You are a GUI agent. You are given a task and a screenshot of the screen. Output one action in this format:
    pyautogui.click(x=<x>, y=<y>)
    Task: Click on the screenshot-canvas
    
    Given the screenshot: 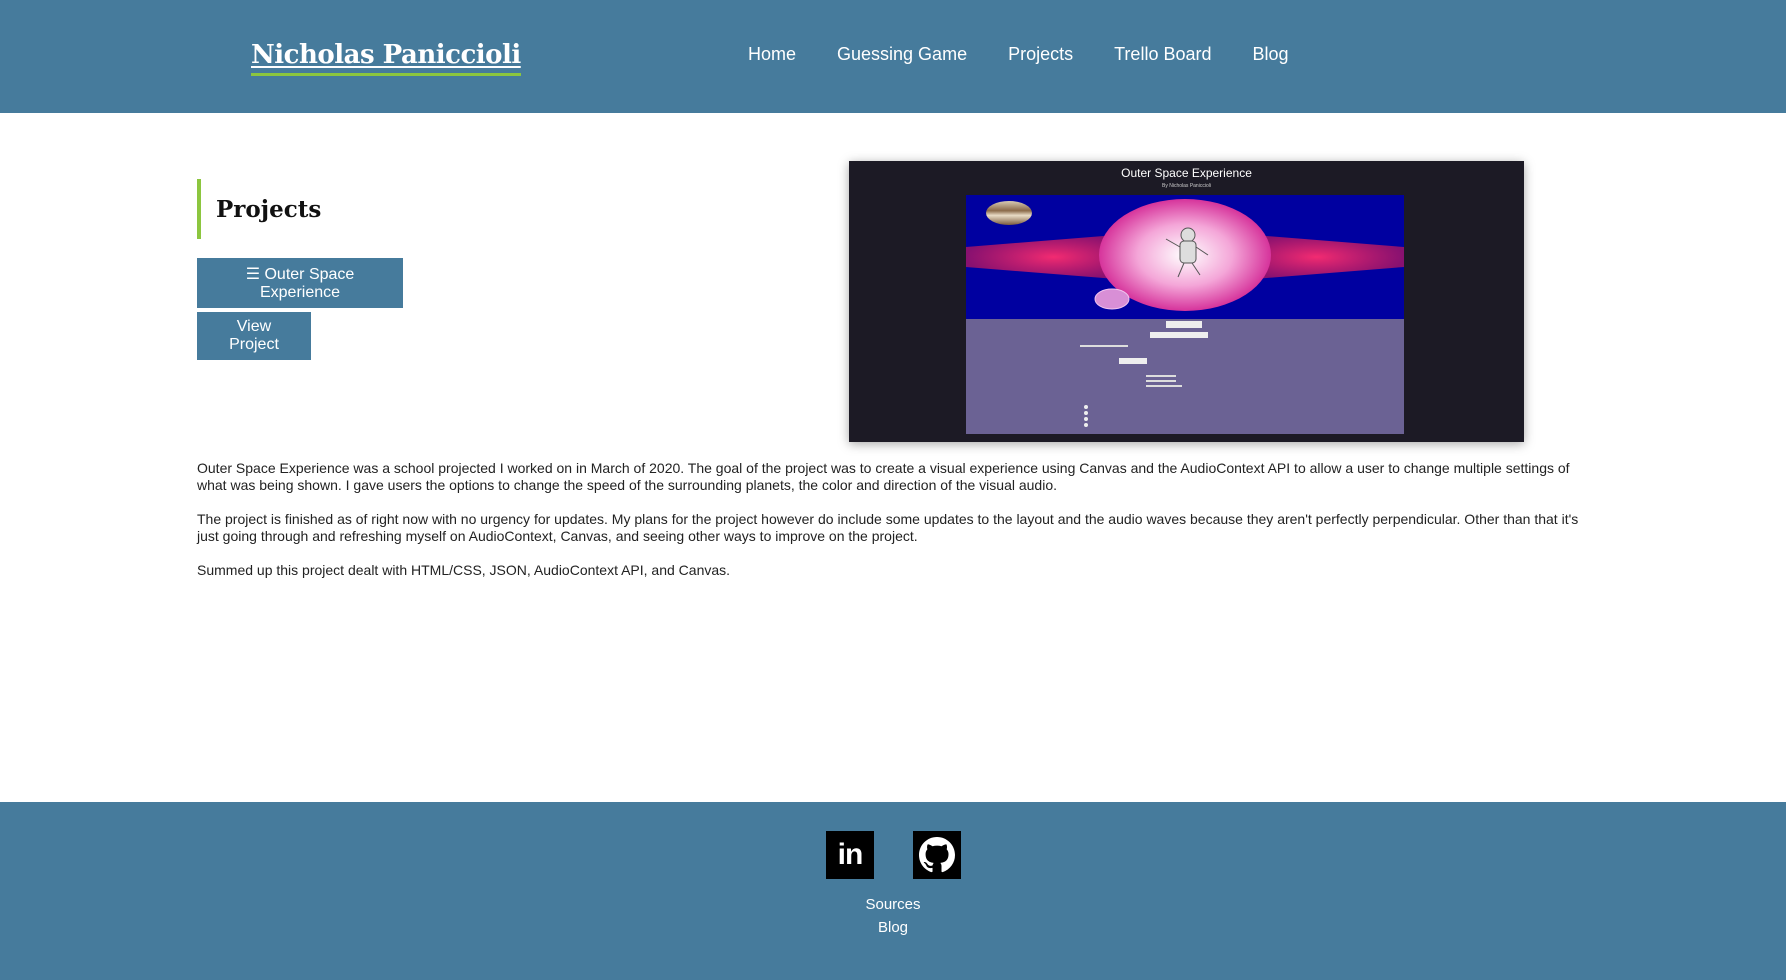 What is the action you would take?
    pyautogui.click(x=1185, y=257)
    